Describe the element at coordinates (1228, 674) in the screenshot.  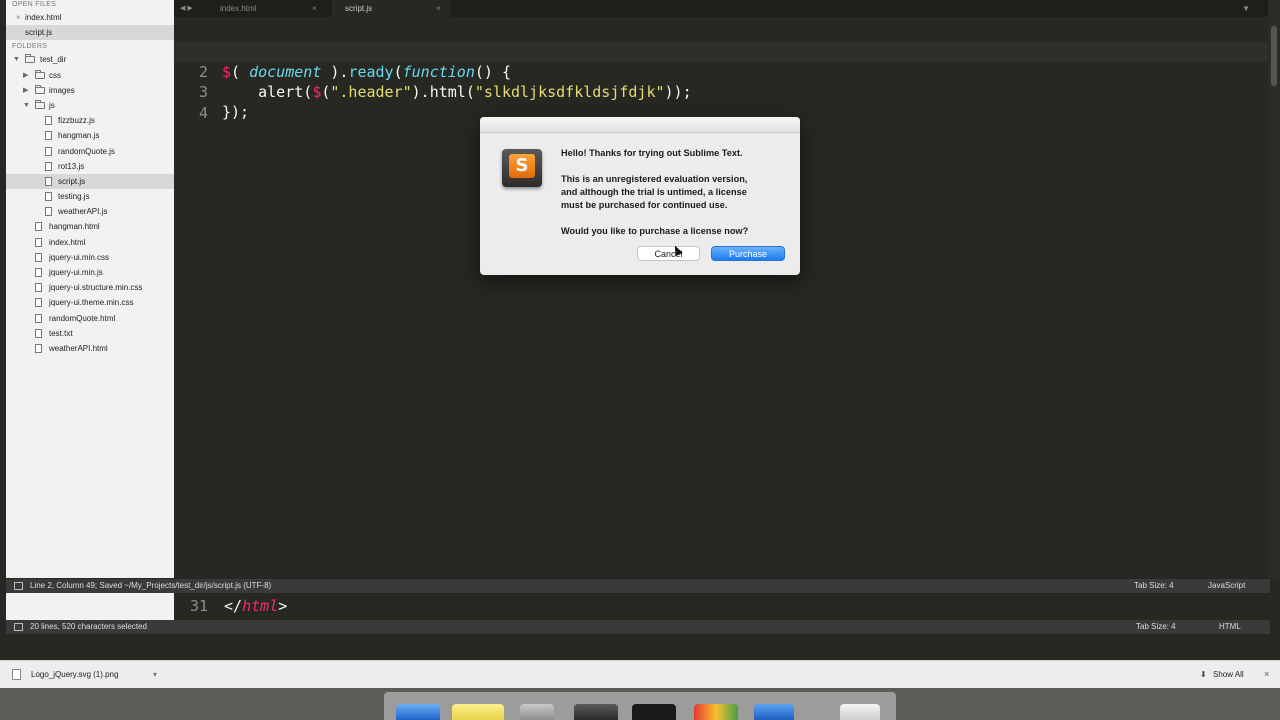
I see `show-all-label: Show All` at that location.